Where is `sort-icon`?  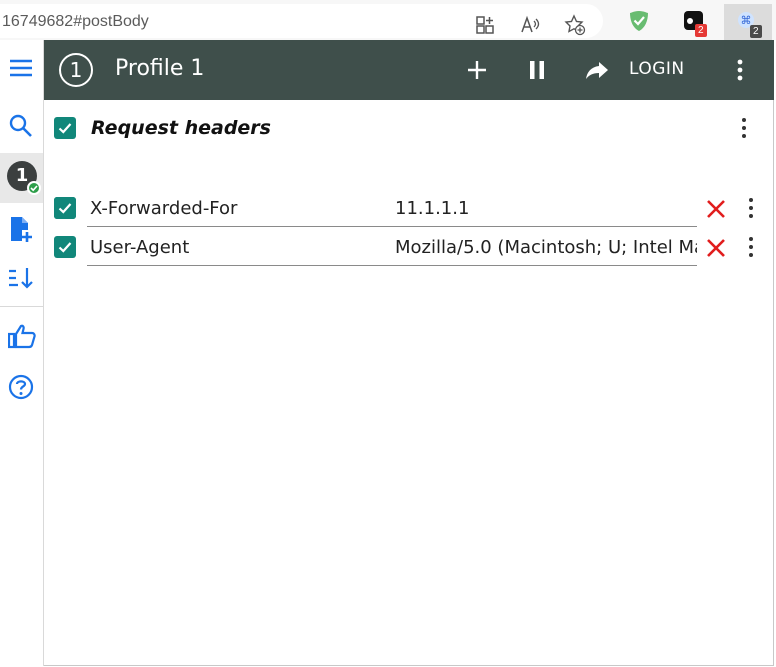 sort-icon is located at coordinates (21, 278).